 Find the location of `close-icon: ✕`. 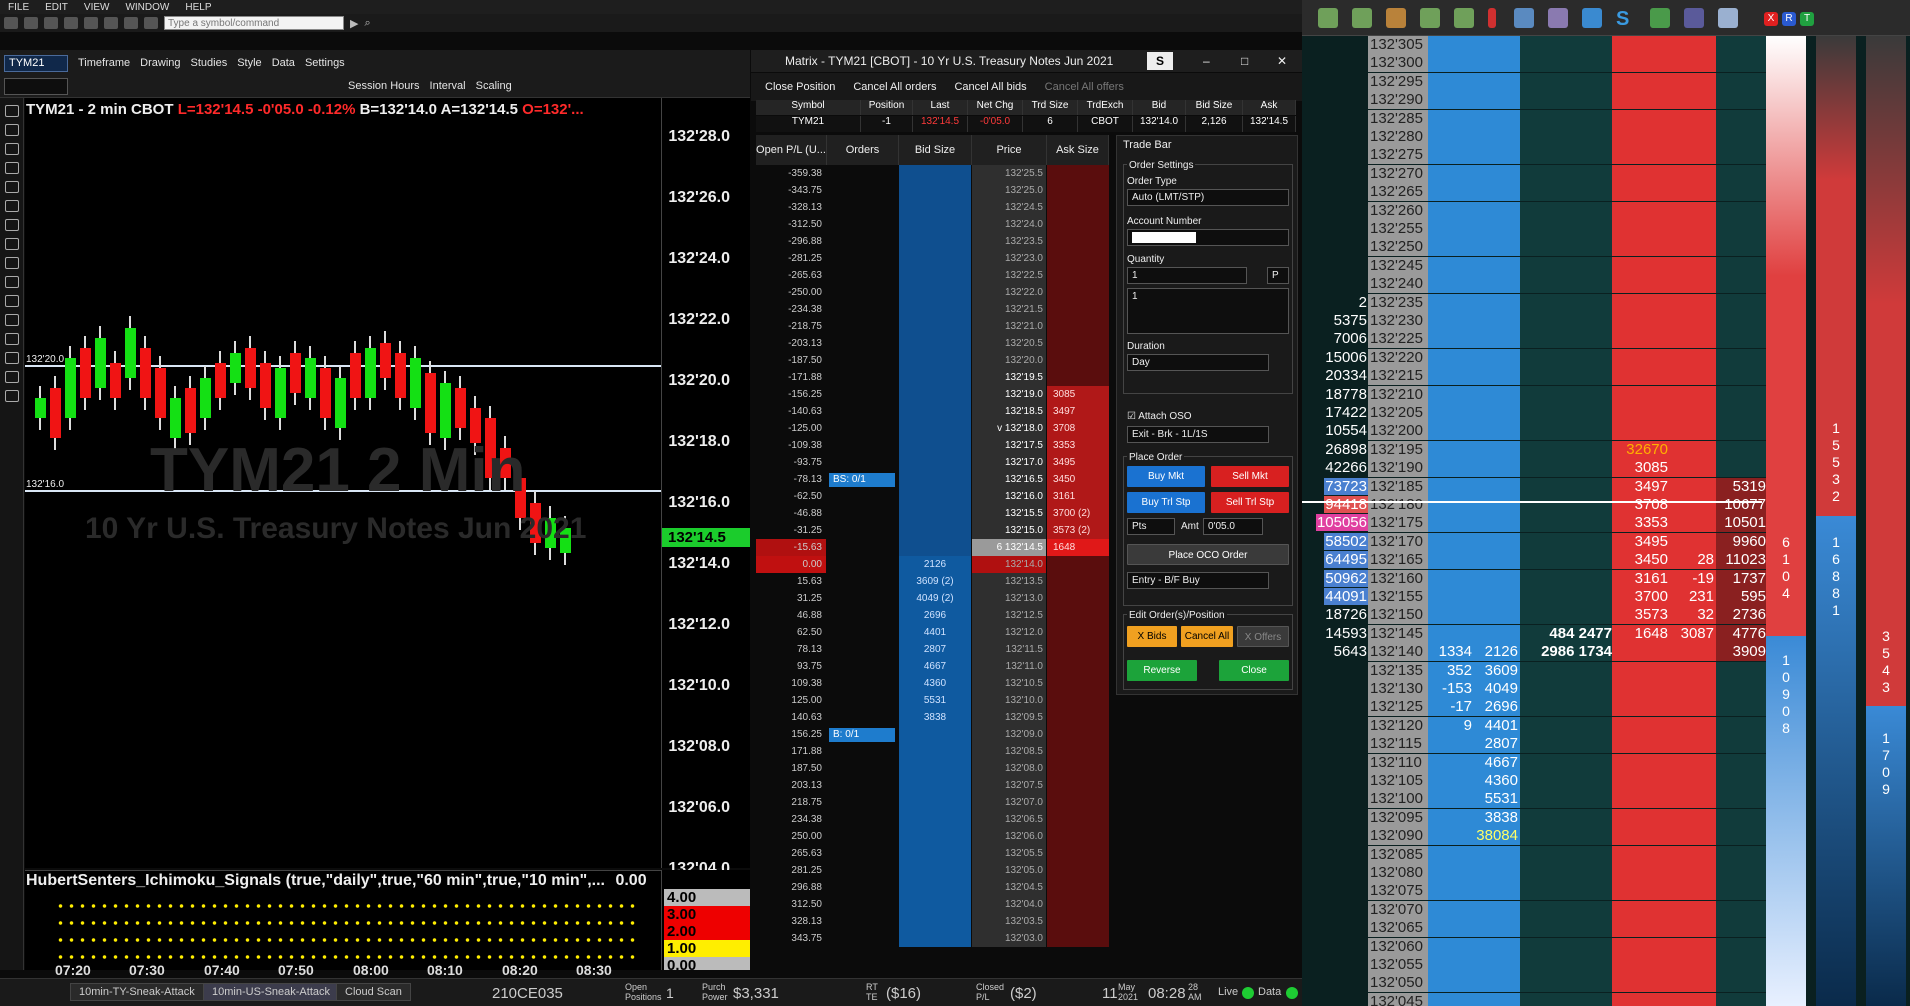

close-icon: ✕ is located at coordinates (1282, 61).